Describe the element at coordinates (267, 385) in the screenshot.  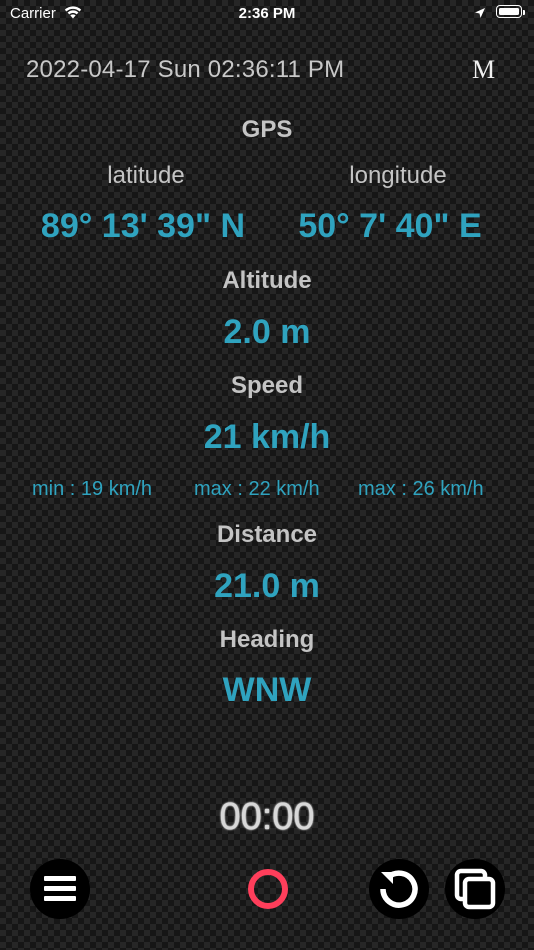
I see `speed-label: Speed` at that location.